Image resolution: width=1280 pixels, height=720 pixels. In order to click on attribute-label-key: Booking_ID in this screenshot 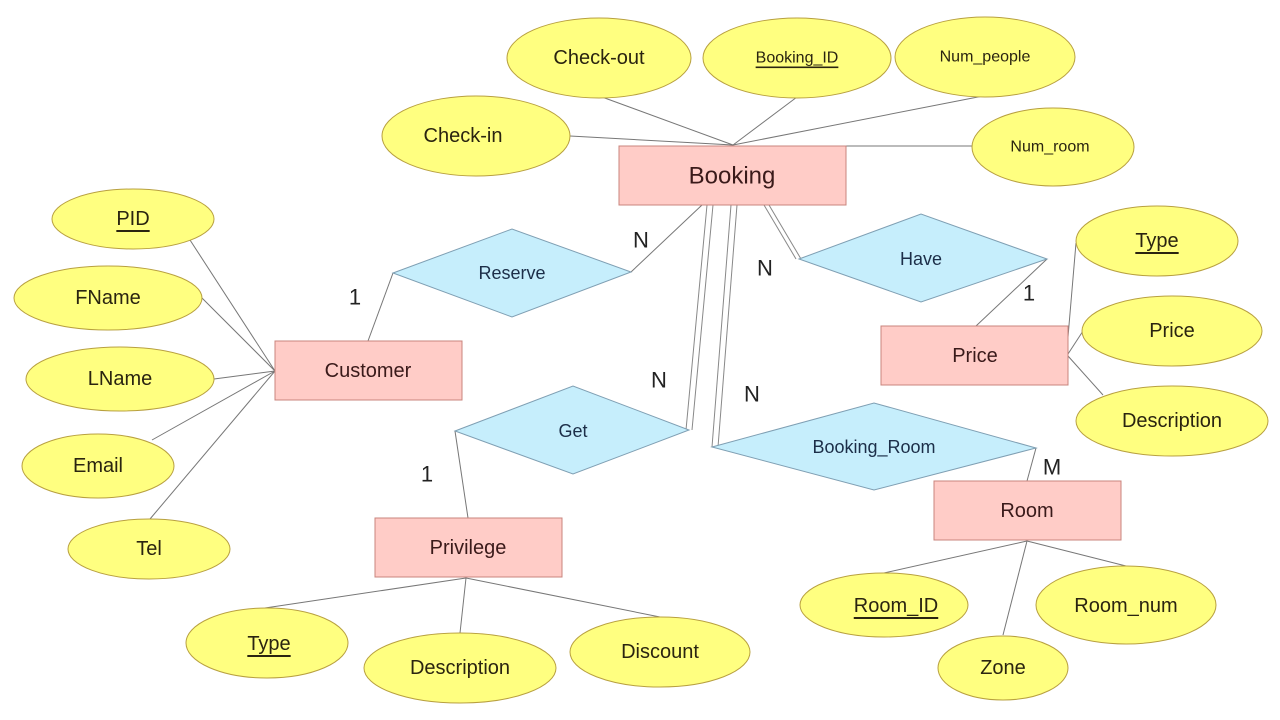, I will do `click(797, 58)`.